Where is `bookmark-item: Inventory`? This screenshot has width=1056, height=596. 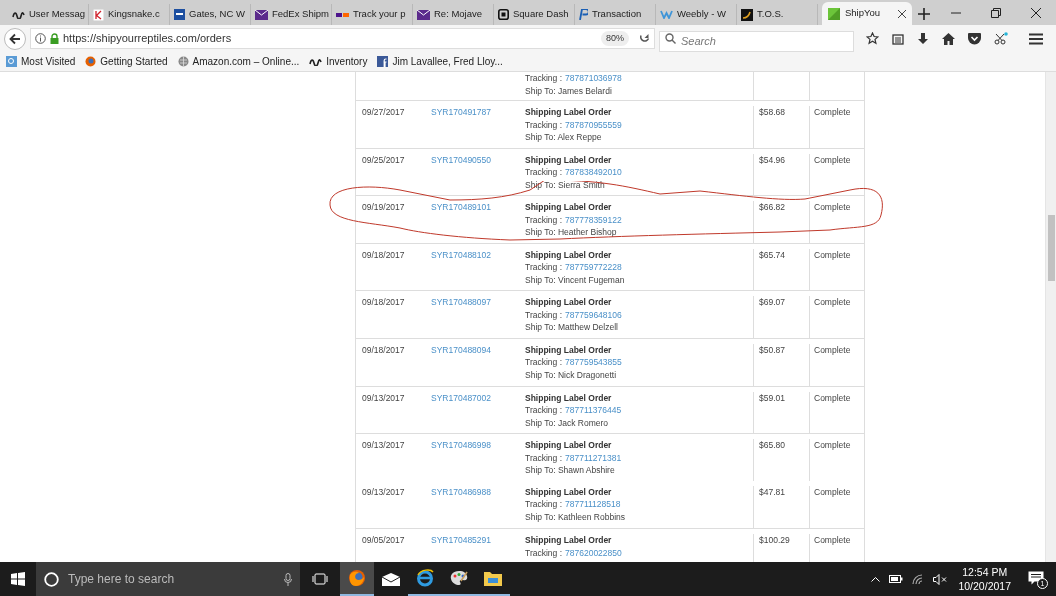 bookmark-item: Inventory is located at coordinates (338, 61).